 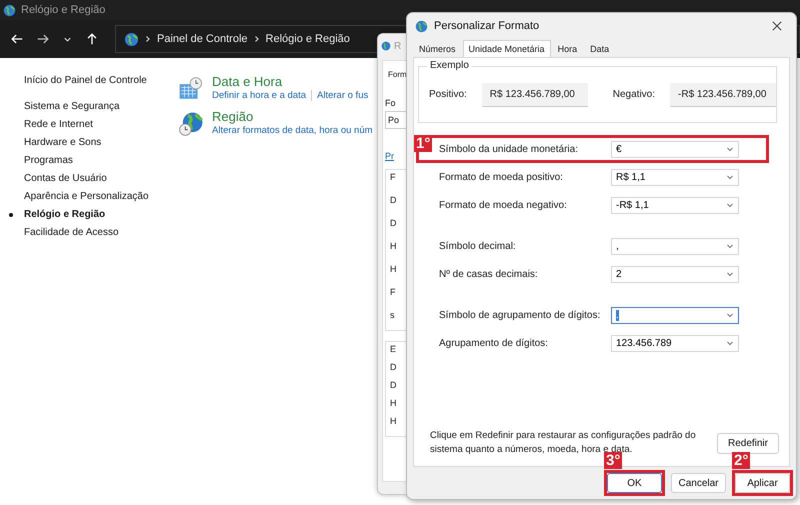 I want to click on close-icon, so click(x=777, y=26).